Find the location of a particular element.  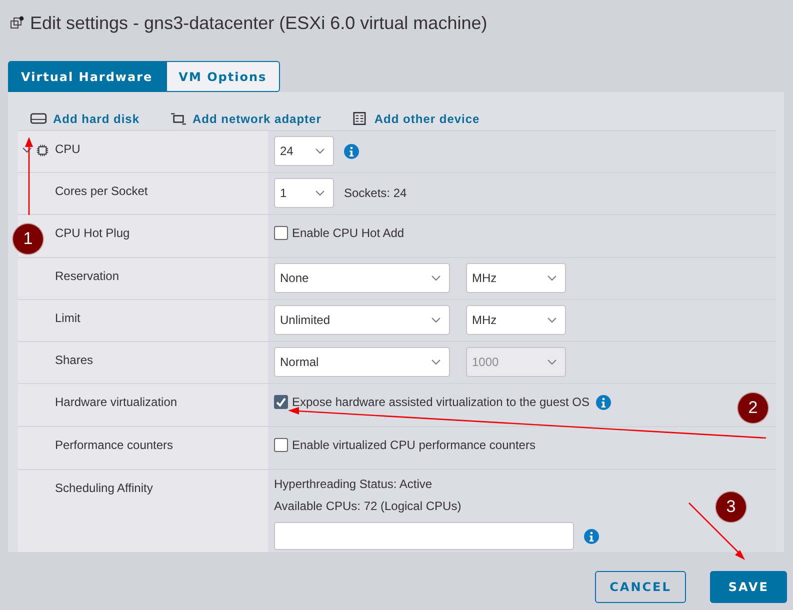

row-label: Scheduling Affinity is located at coordinates (104, 488).